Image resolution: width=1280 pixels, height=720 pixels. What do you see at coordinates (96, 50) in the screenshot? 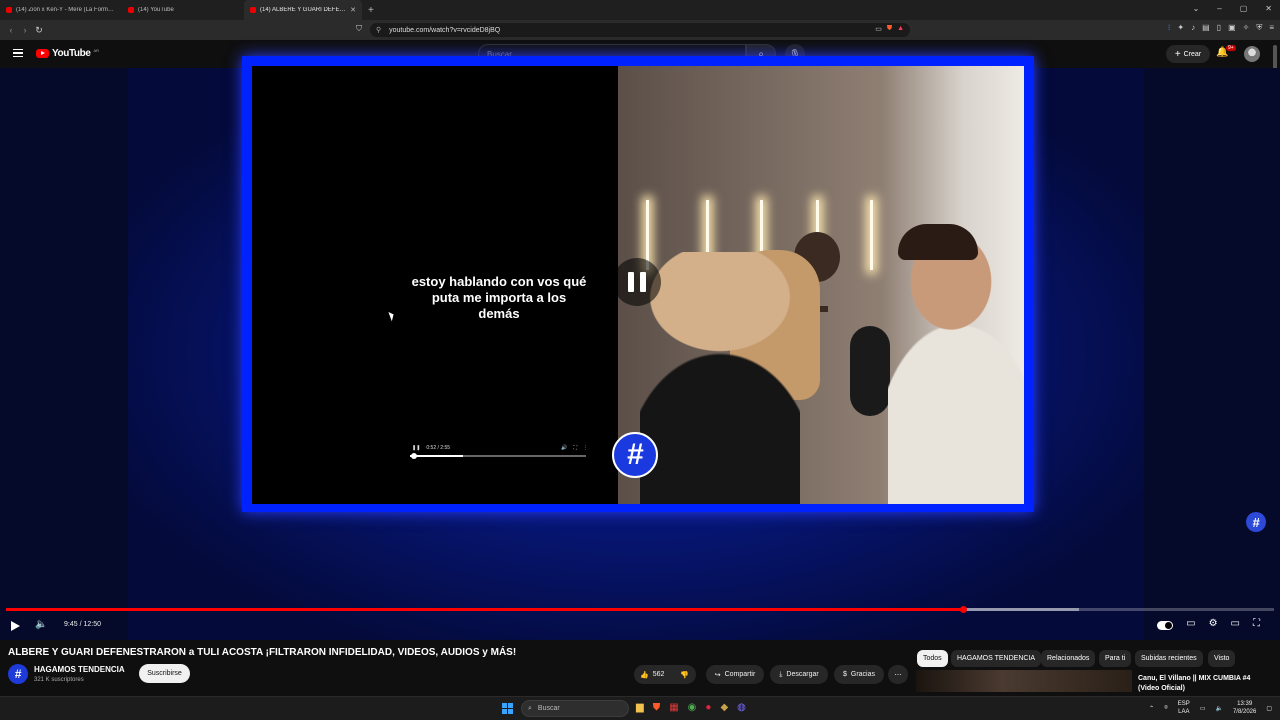
I see `country-code: AR` at bounding box center [96, 50].